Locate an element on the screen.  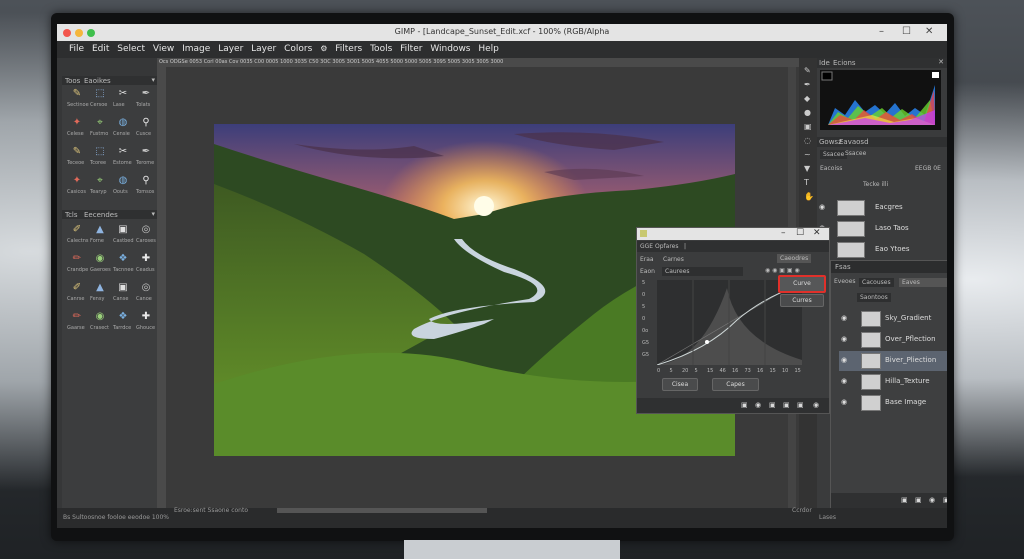
dialog-button-1: Cisea is located at coordinates (680, 384).